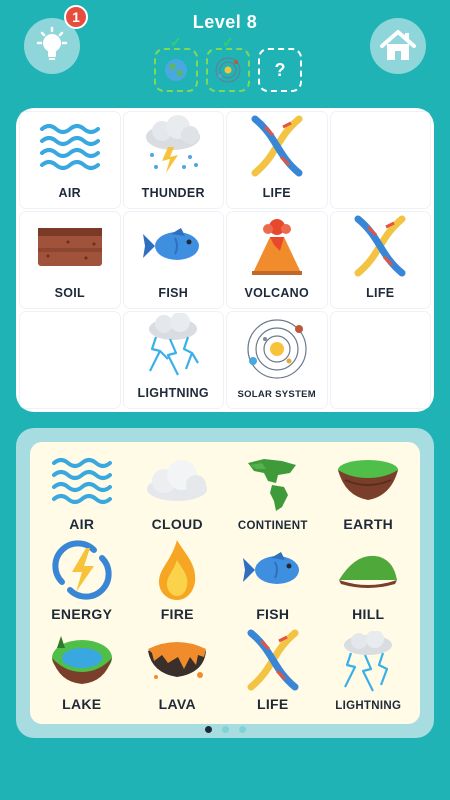 This screenshot has height=800, width=450. I want to click on item-label: FIRE, so click(177, 614).